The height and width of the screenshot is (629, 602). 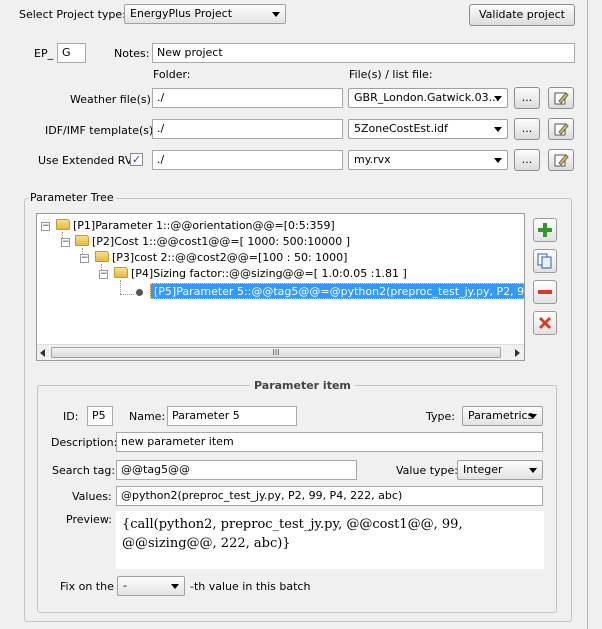 What do you see at coordinates (71, 416) in the screenshot?
I see `id-label: ID:` at bounding box center [71, 416].